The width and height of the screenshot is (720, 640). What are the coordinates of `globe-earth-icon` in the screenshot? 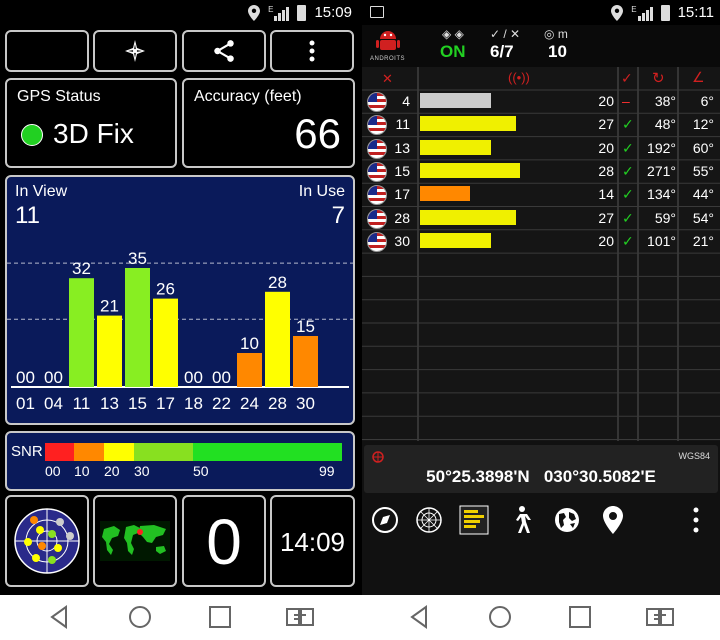 It's located at (567, 520).